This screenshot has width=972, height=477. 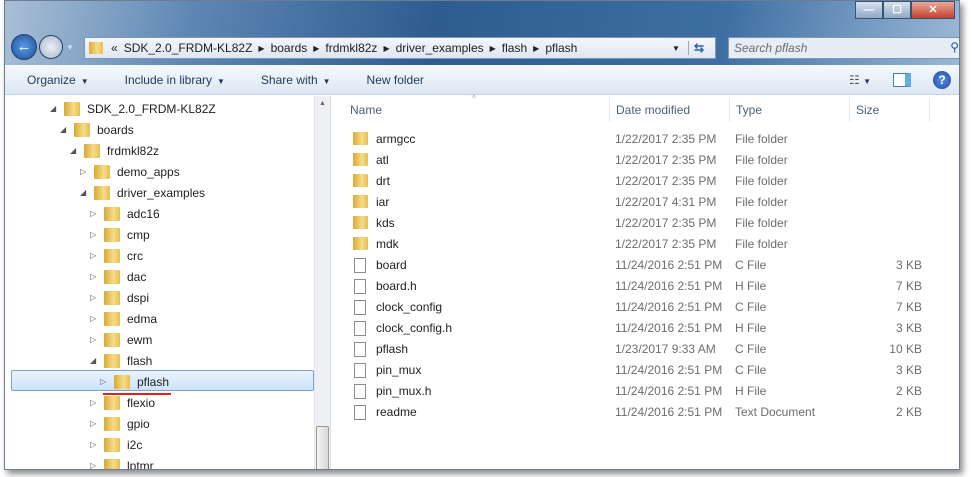 I want to click on file-row: board.h 11/24/2016 2:51 PM H File 7 KB, so click(x=632, y=285).